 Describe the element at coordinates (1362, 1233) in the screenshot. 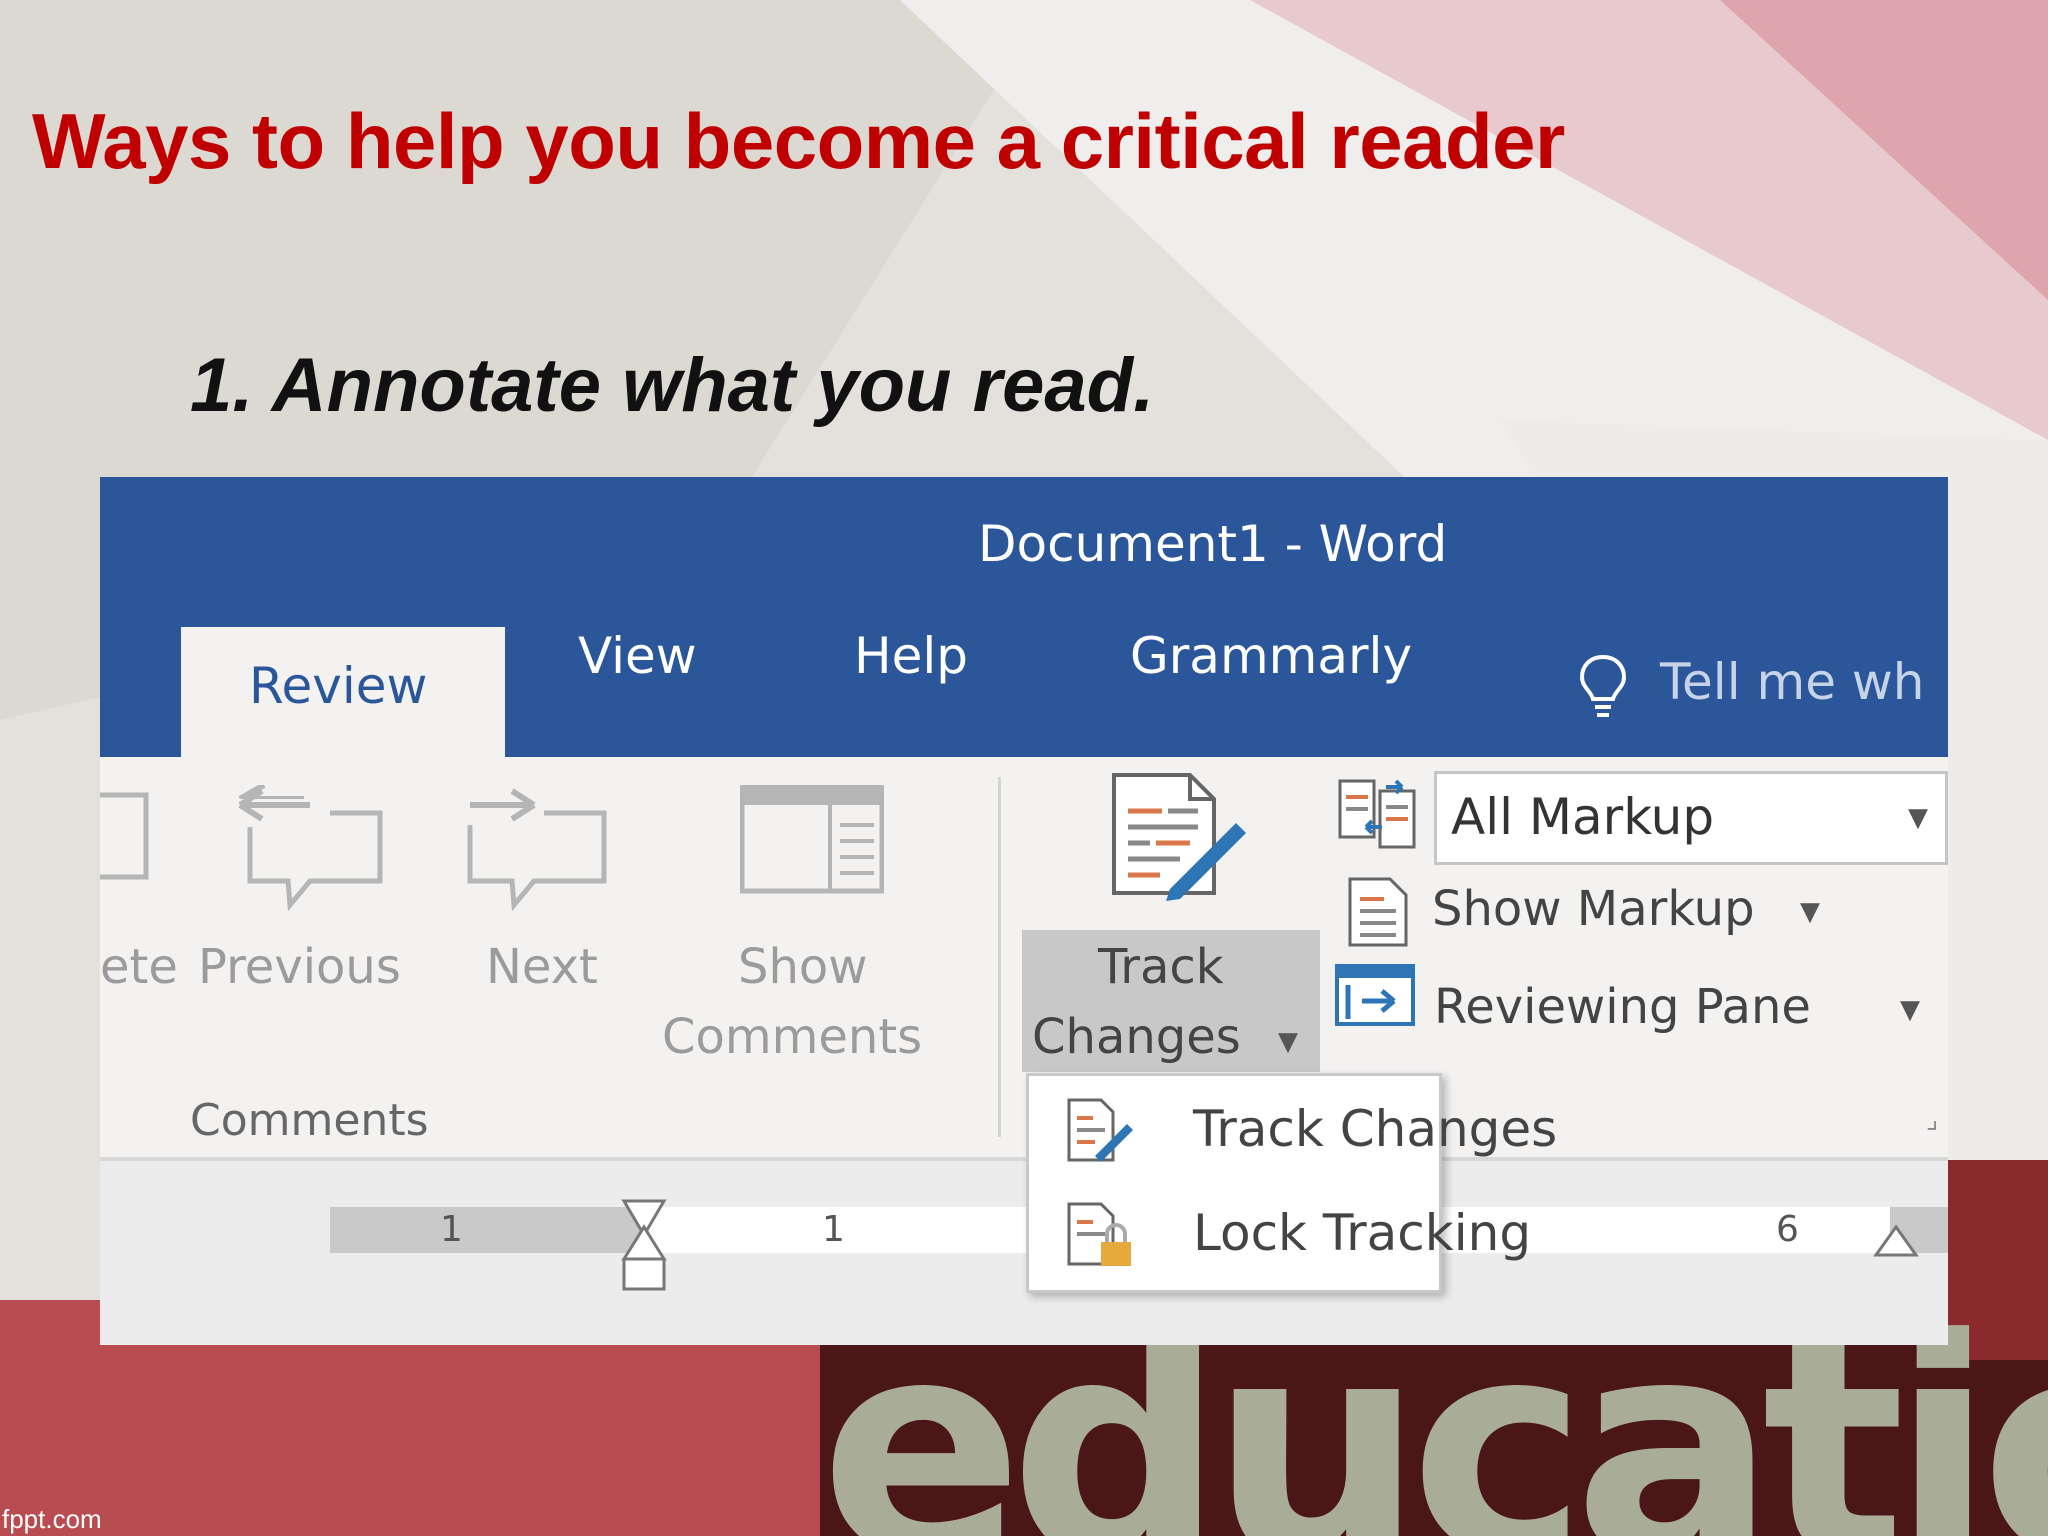

I see `lock-tracking-menu-item: Lock Tracking` at that location.